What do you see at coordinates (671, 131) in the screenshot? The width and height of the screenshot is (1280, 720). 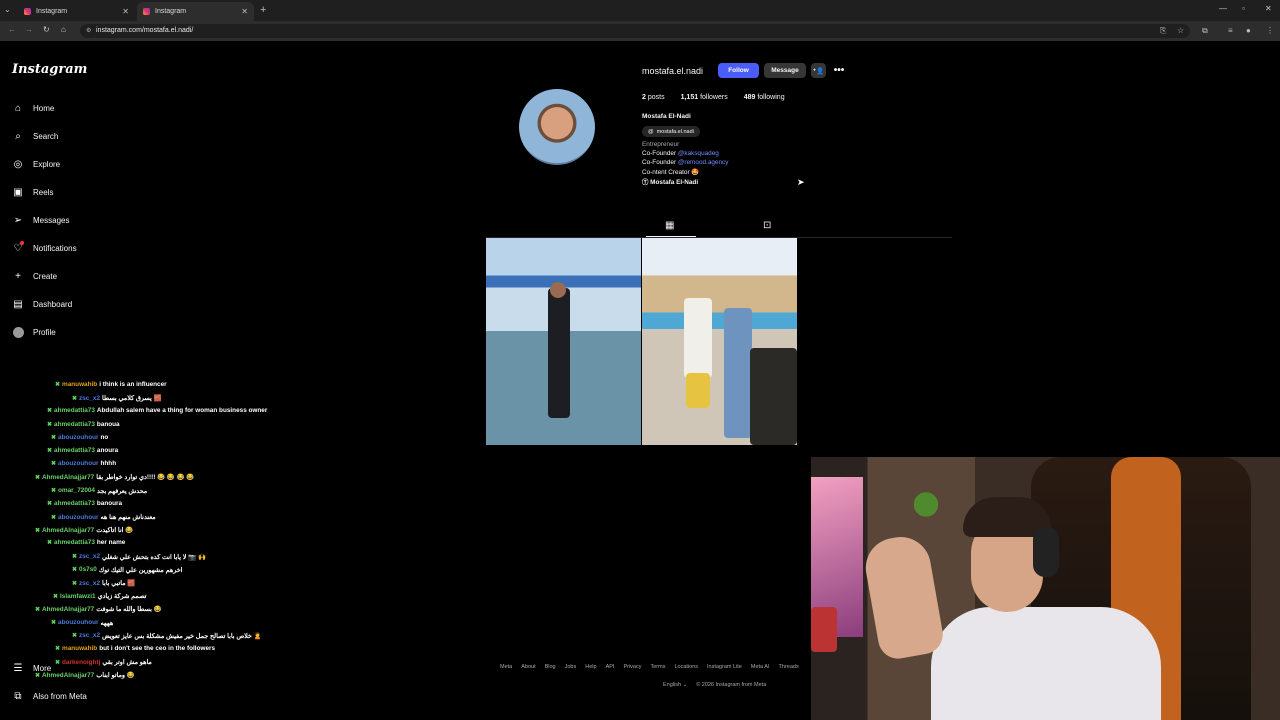 I see `threads-badge: @ mostafa.el.nadi` at bounding box center [671, 131].